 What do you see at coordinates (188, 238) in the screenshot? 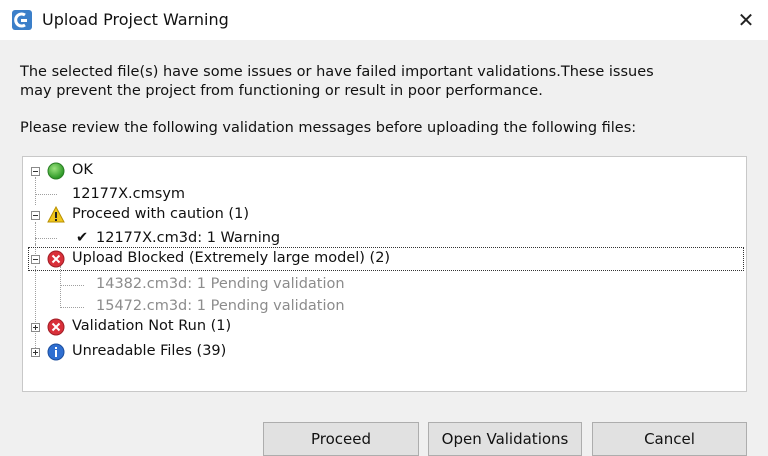
I see `tree-leaf-caution-file: 12177X.cm3d: 1 Warning` at bounding box center [188, 238].